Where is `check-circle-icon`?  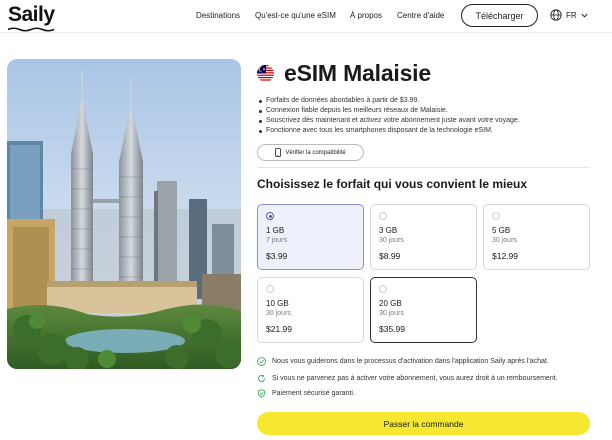
check-circle-icon is located at coordinates (261, 361).